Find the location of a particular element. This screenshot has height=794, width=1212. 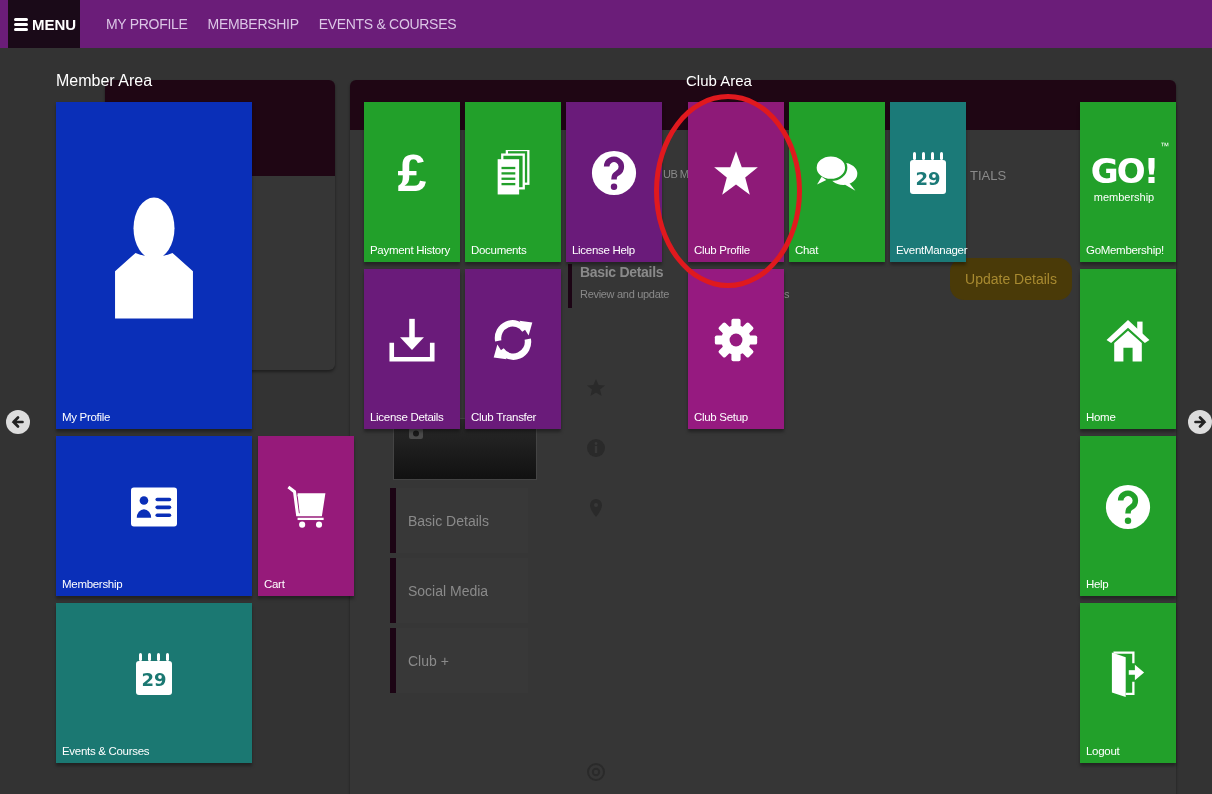

star-icon is located at coordinates (736, 173).